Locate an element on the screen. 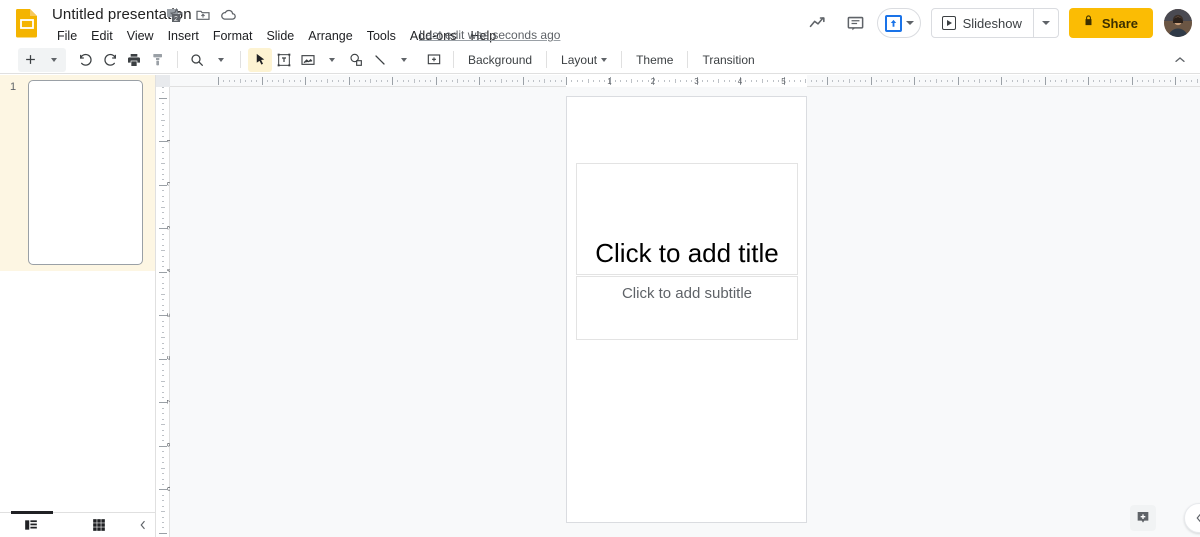  filmstrip-slide-1: 1 is located at coordinates (77, 173).